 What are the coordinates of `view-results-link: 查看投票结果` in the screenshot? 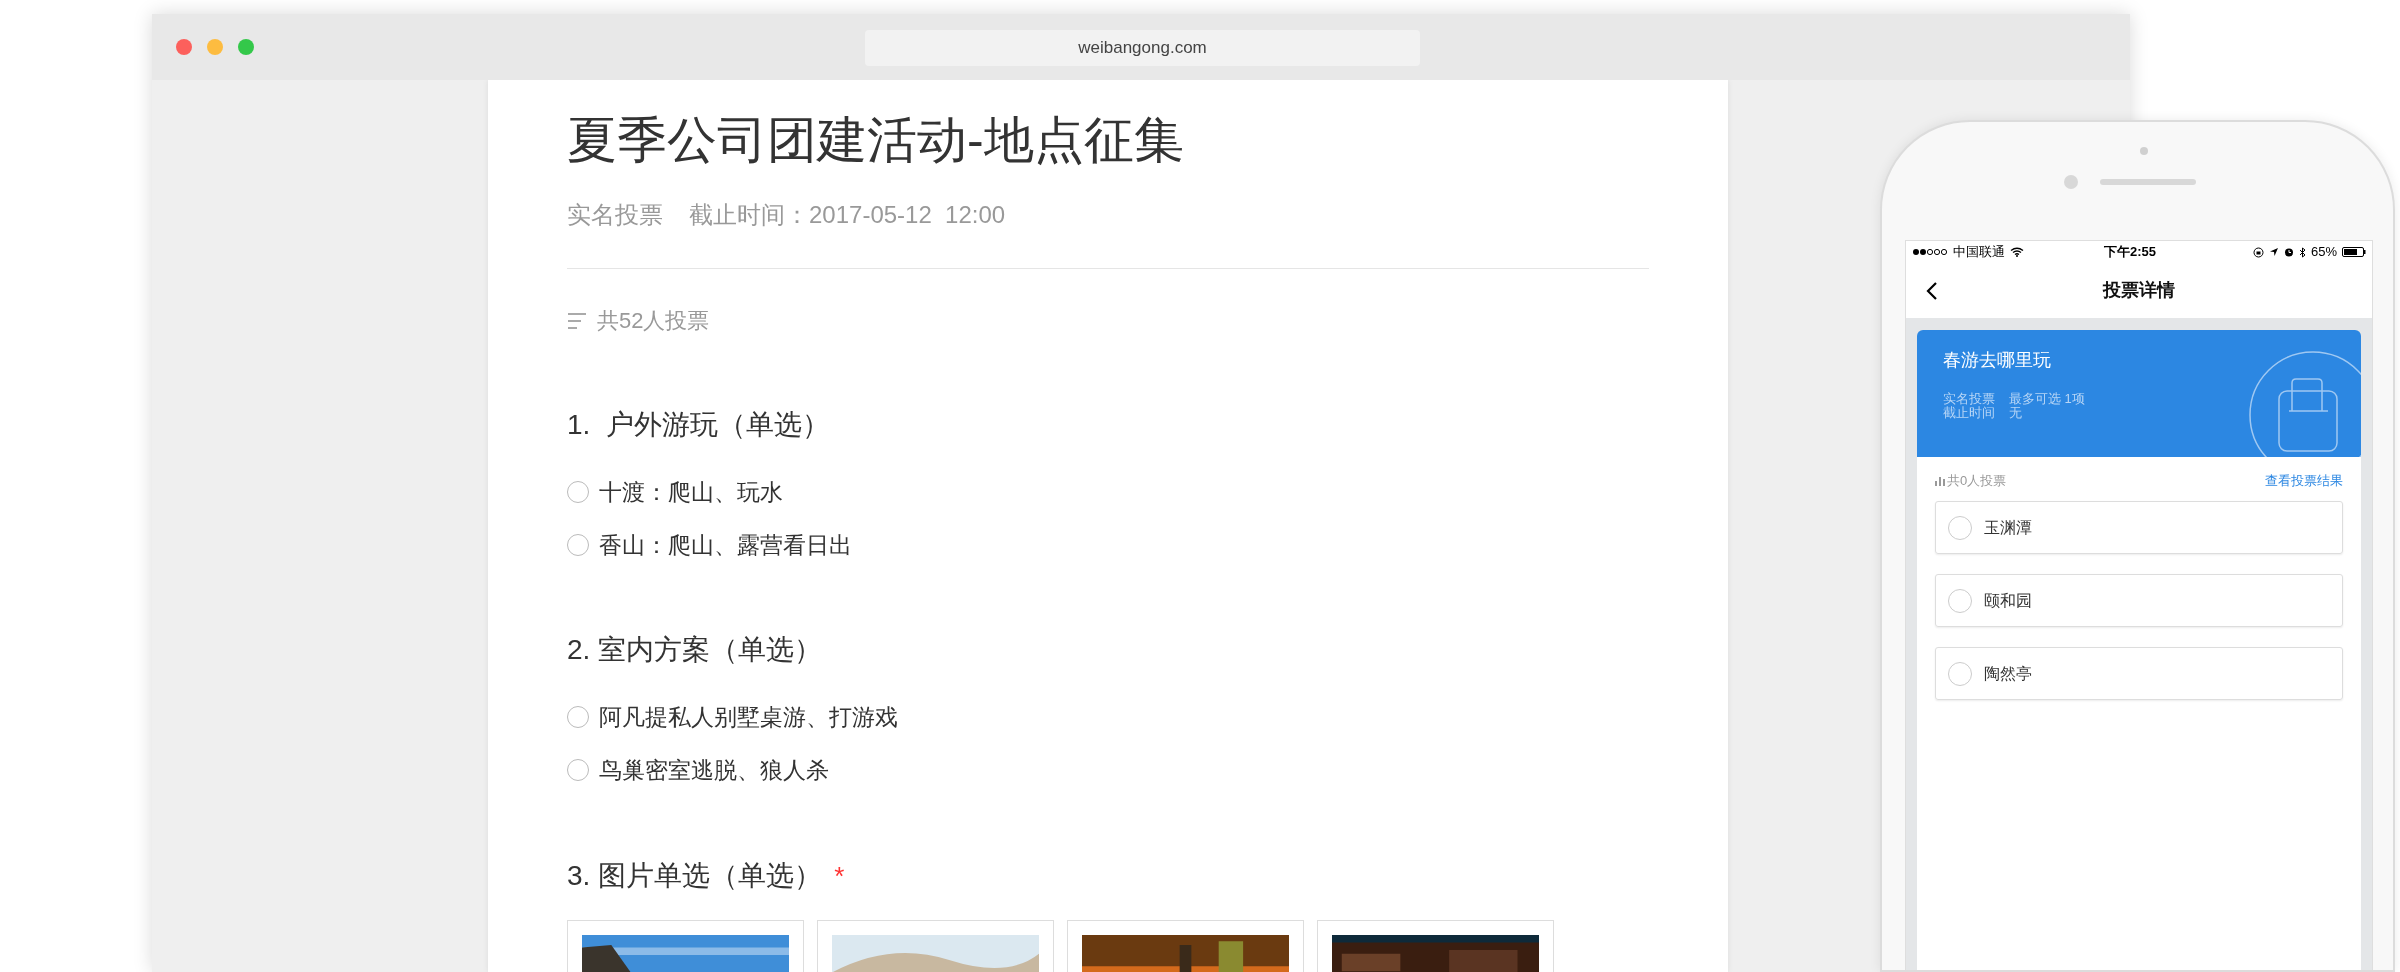 It's located at (2304, 481).